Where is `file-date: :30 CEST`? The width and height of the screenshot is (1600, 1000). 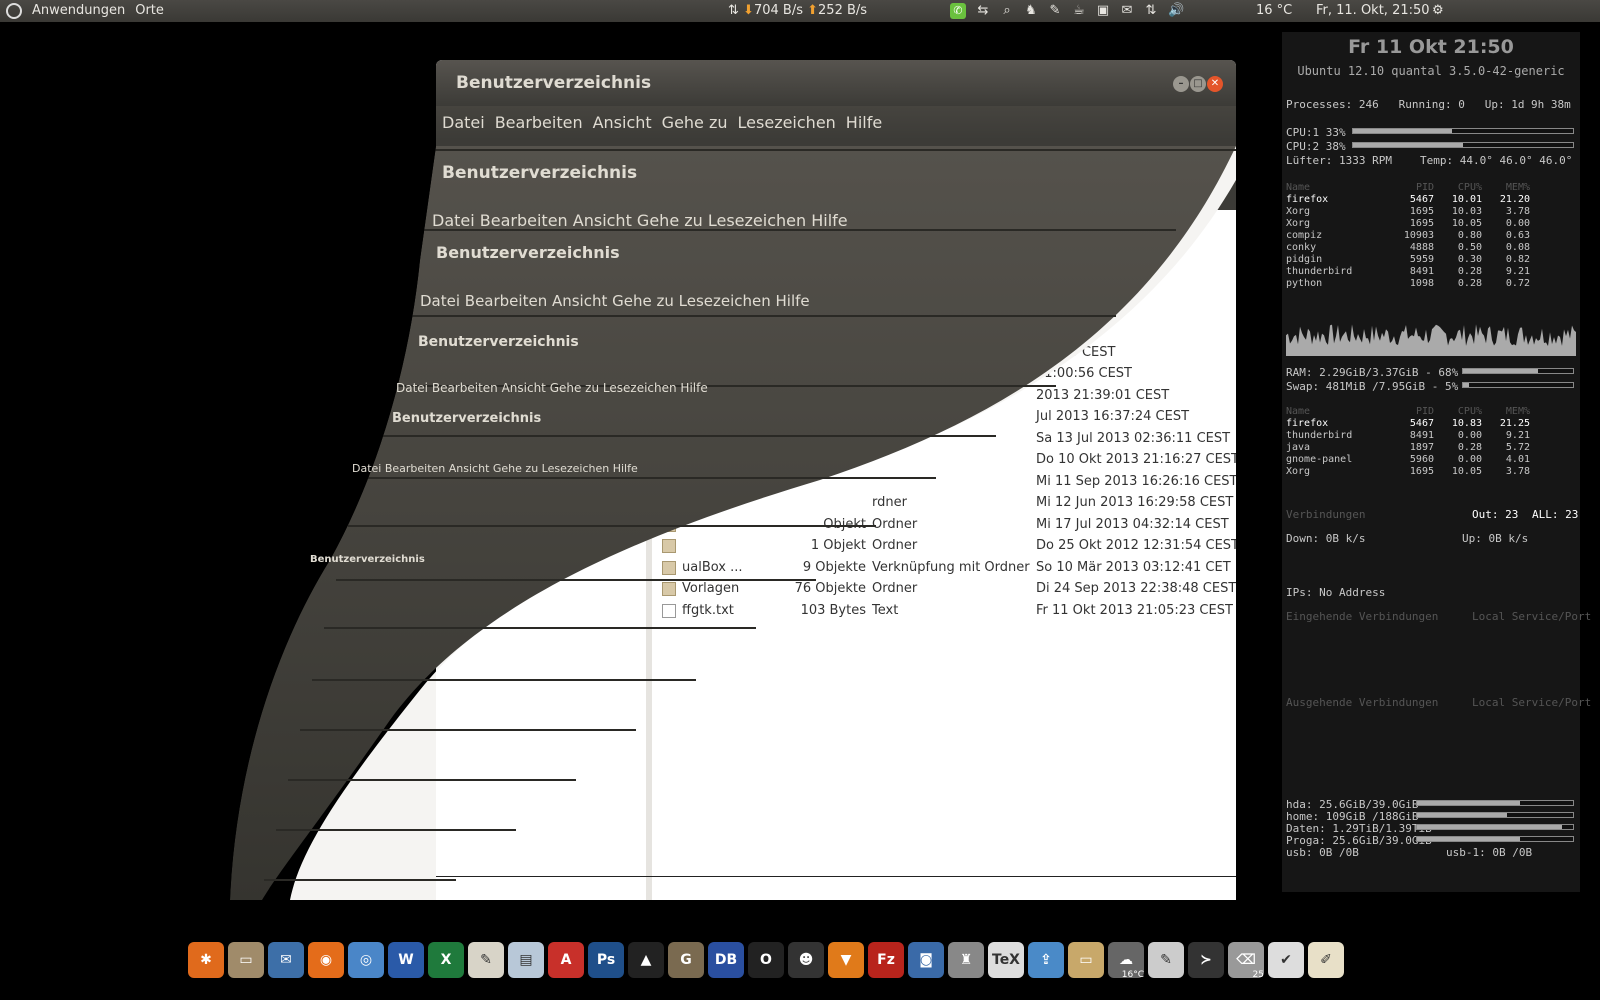 file-date: :30 CEST is located at coordinates (1065, 330).